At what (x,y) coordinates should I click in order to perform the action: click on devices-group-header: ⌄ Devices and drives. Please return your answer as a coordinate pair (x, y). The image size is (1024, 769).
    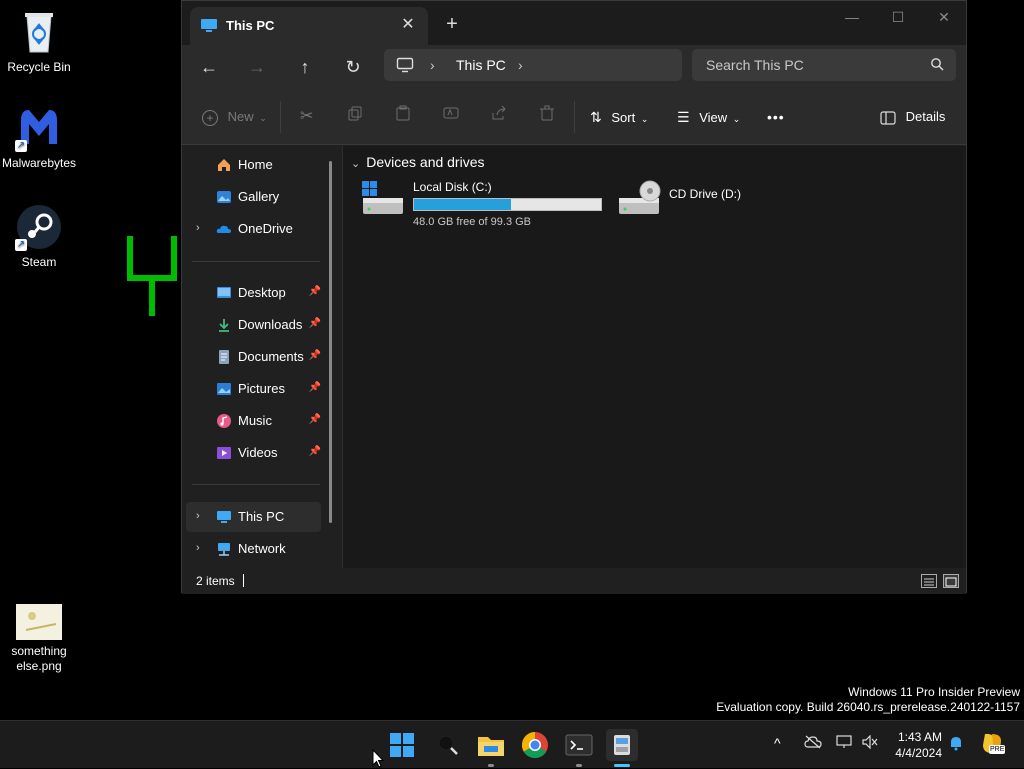
    Looking at the image, I should click on (418, 162).